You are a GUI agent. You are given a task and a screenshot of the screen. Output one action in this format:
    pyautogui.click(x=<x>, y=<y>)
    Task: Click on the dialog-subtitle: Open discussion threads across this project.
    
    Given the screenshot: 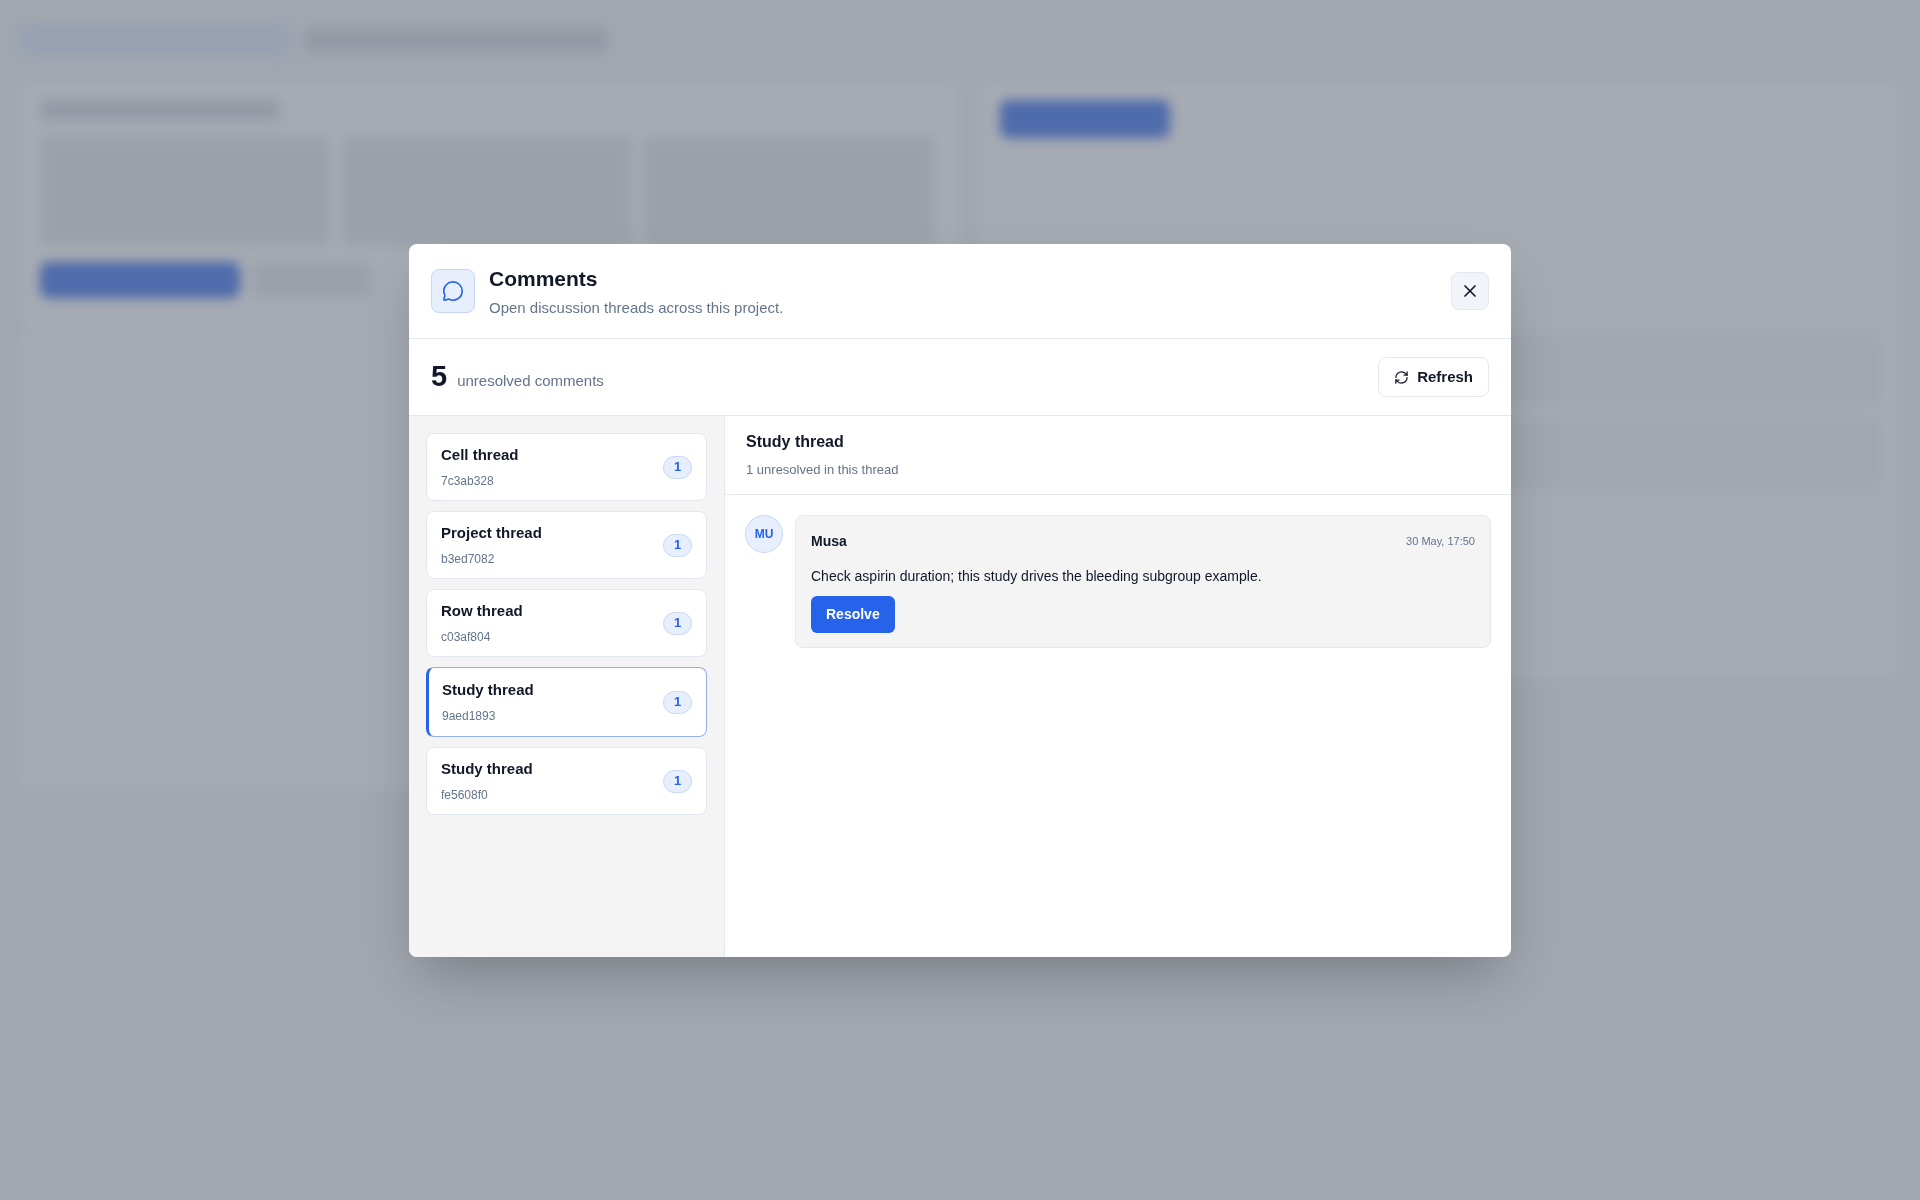 What is the action you would take?
    pyautogui.click(x=637, y=307)
    